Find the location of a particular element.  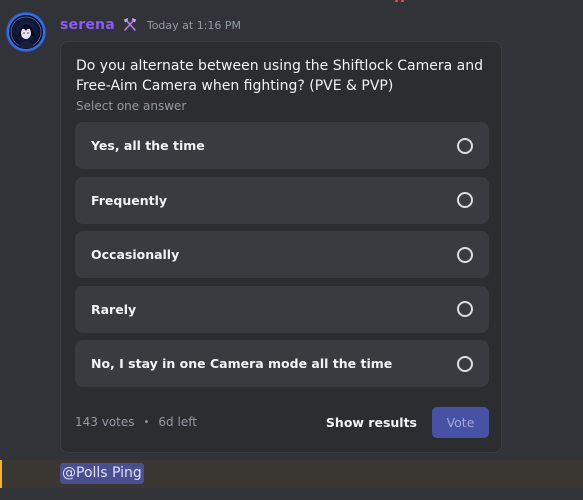

poll-answer-label: Yes, all the time is located at coordinates (148, 145).